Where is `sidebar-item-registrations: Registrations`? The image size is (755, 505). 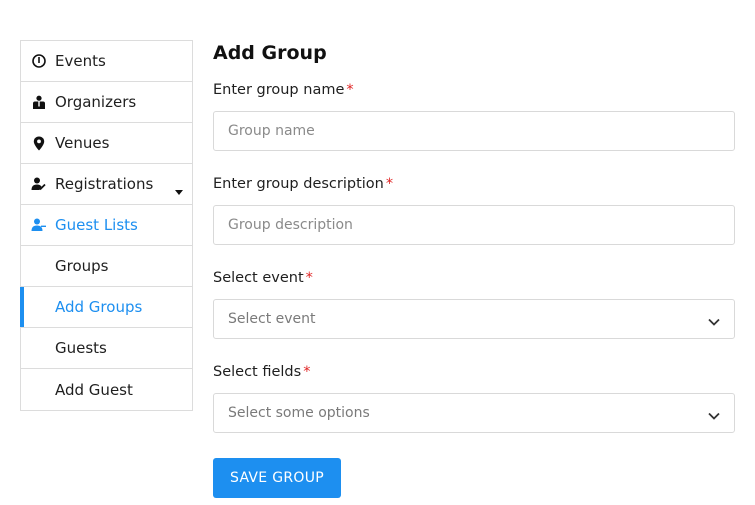 sidebar-item-registrations: Registrations is located at coordinates (106, 184).